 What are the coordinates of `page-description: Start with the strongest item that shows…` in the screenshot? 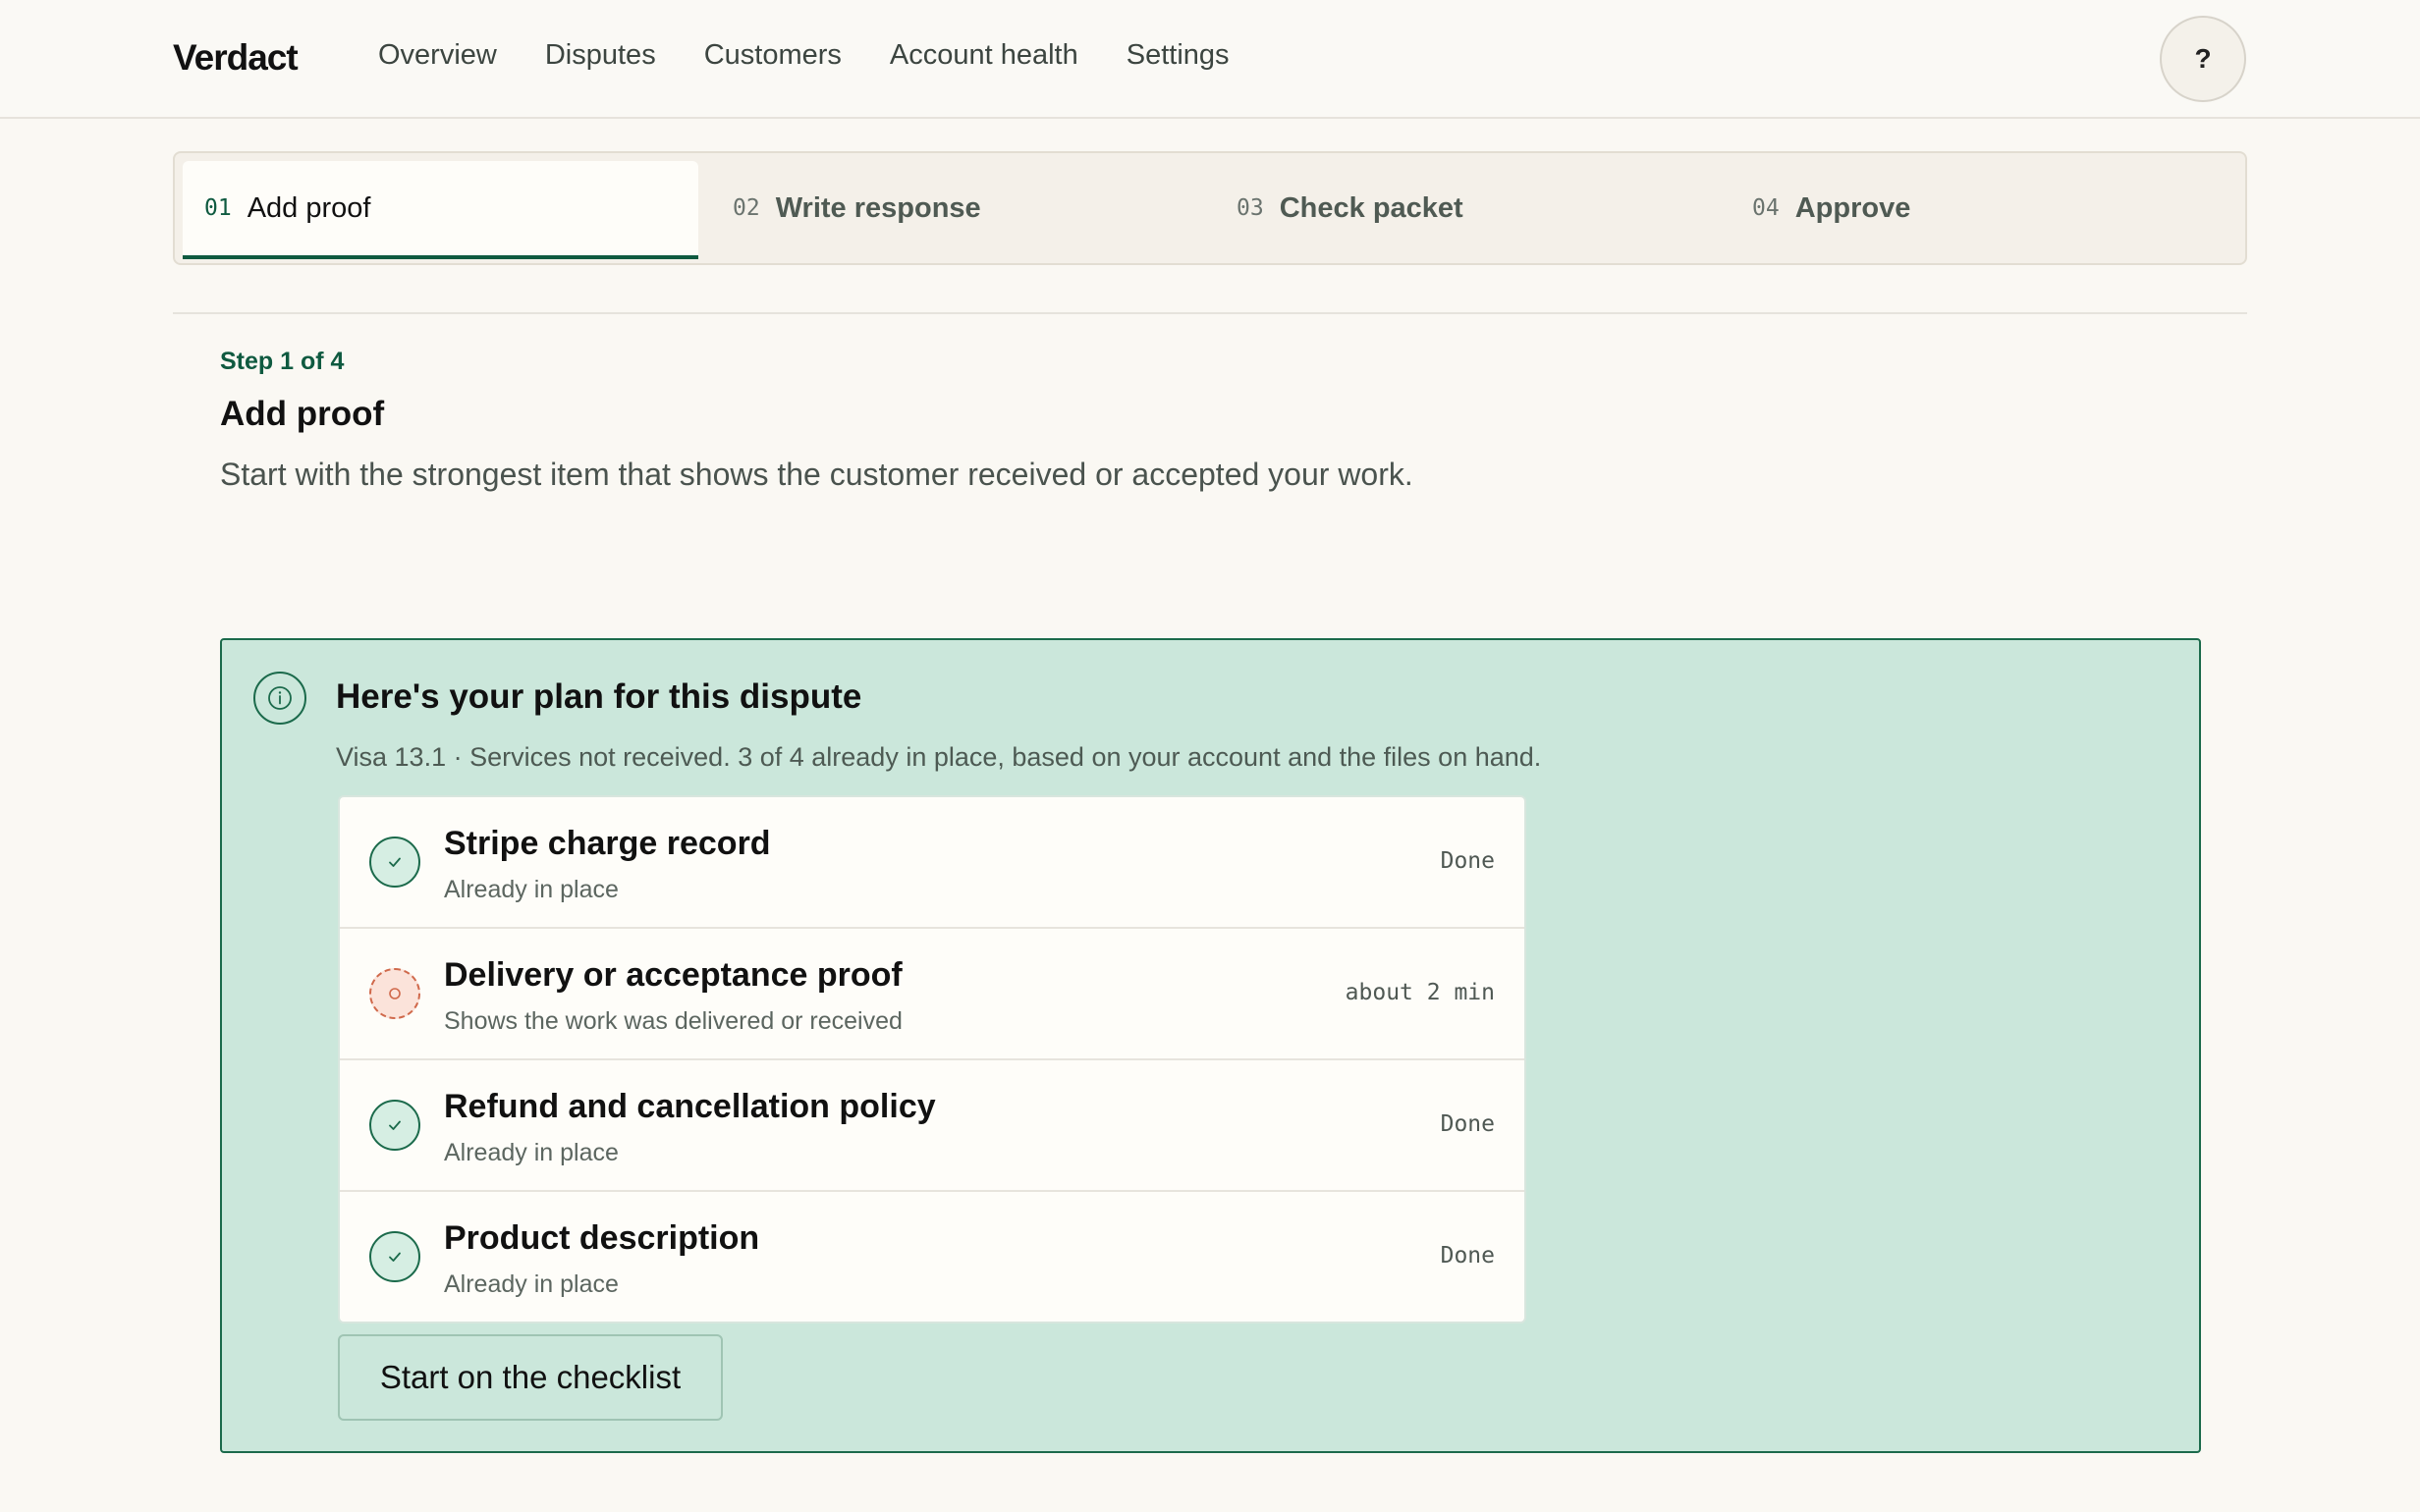 It's located at (816, 474).